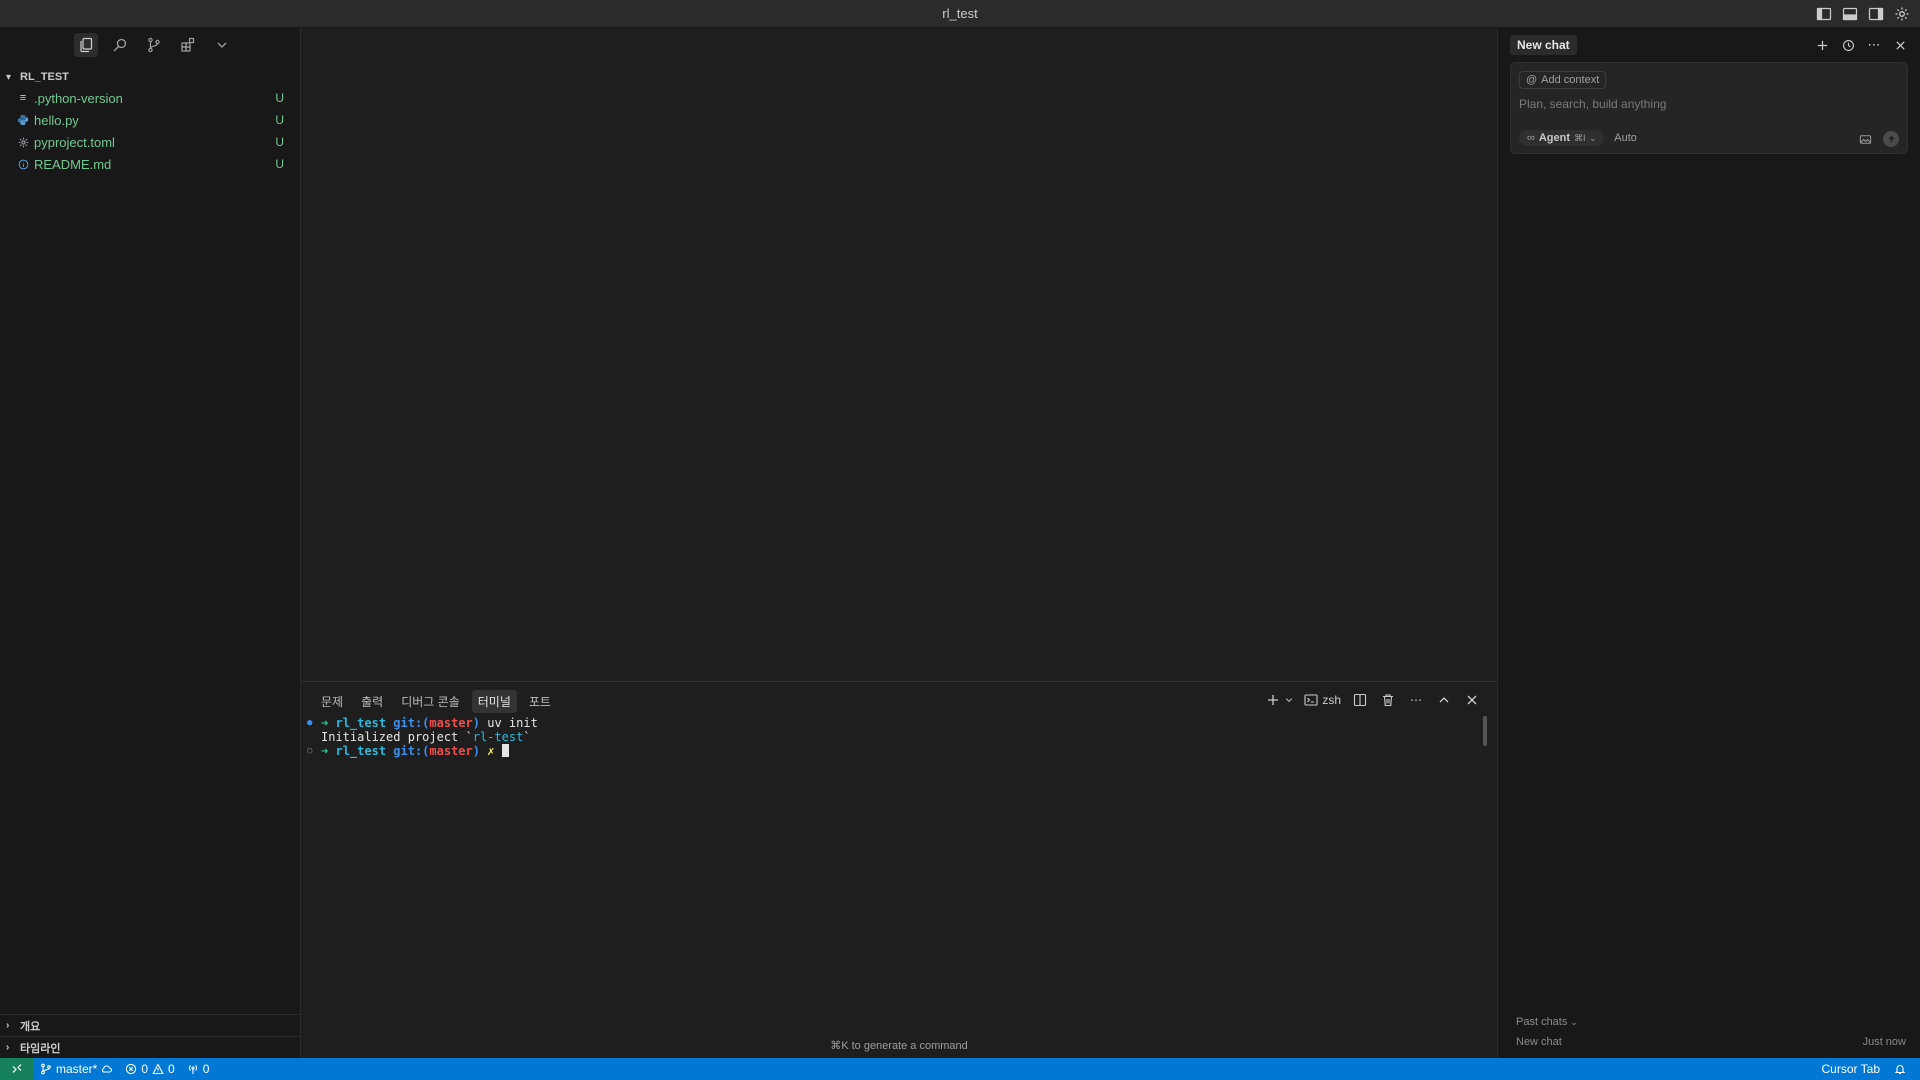  I want to click on sync-cloud-icon, so click(107, 1069).